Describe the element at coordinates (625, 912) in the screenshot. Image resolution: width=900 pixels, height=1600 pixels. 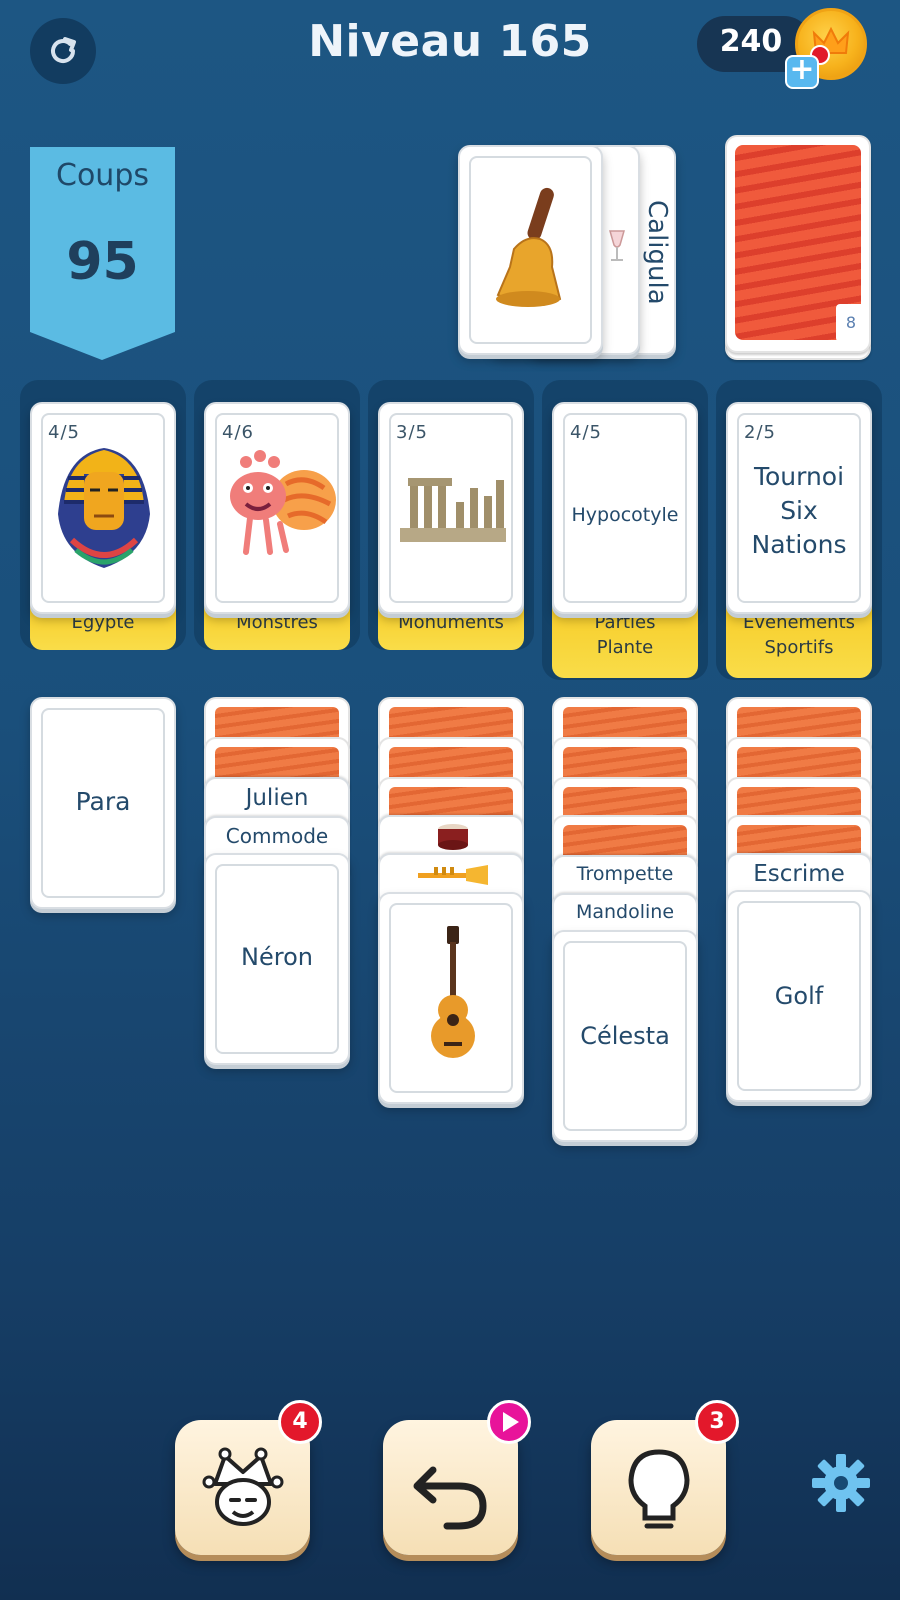
I see `card-text: Mandoline` at that location.